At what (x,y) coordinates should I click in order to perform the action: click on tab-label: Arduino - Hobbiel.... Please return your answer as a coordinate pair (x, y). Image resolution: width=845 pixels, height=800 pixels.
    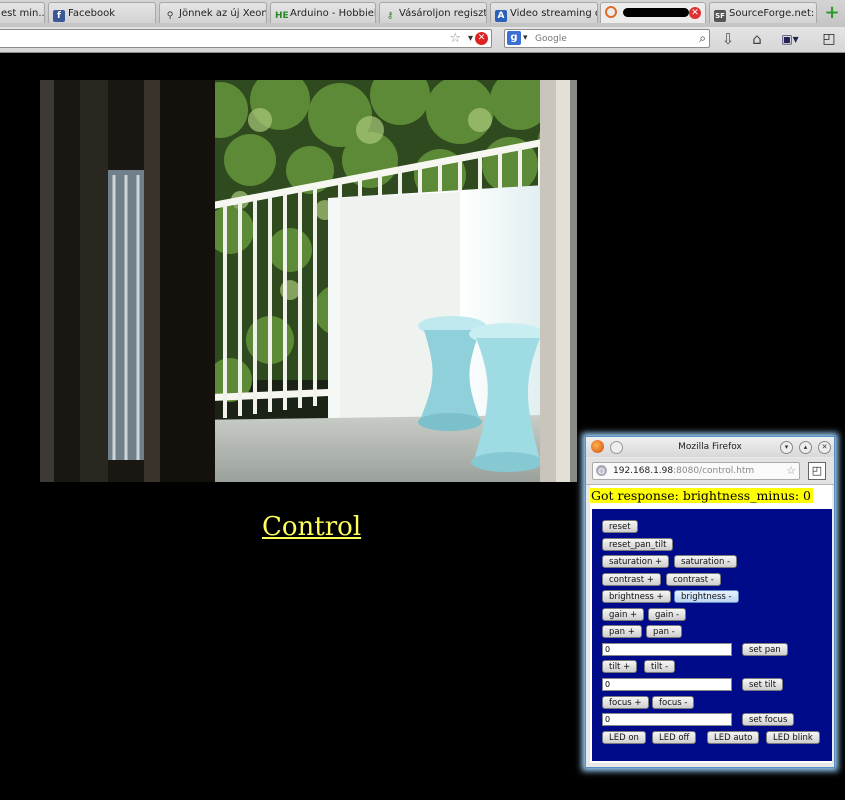
    Looking at the image, I should click on (333, 13).